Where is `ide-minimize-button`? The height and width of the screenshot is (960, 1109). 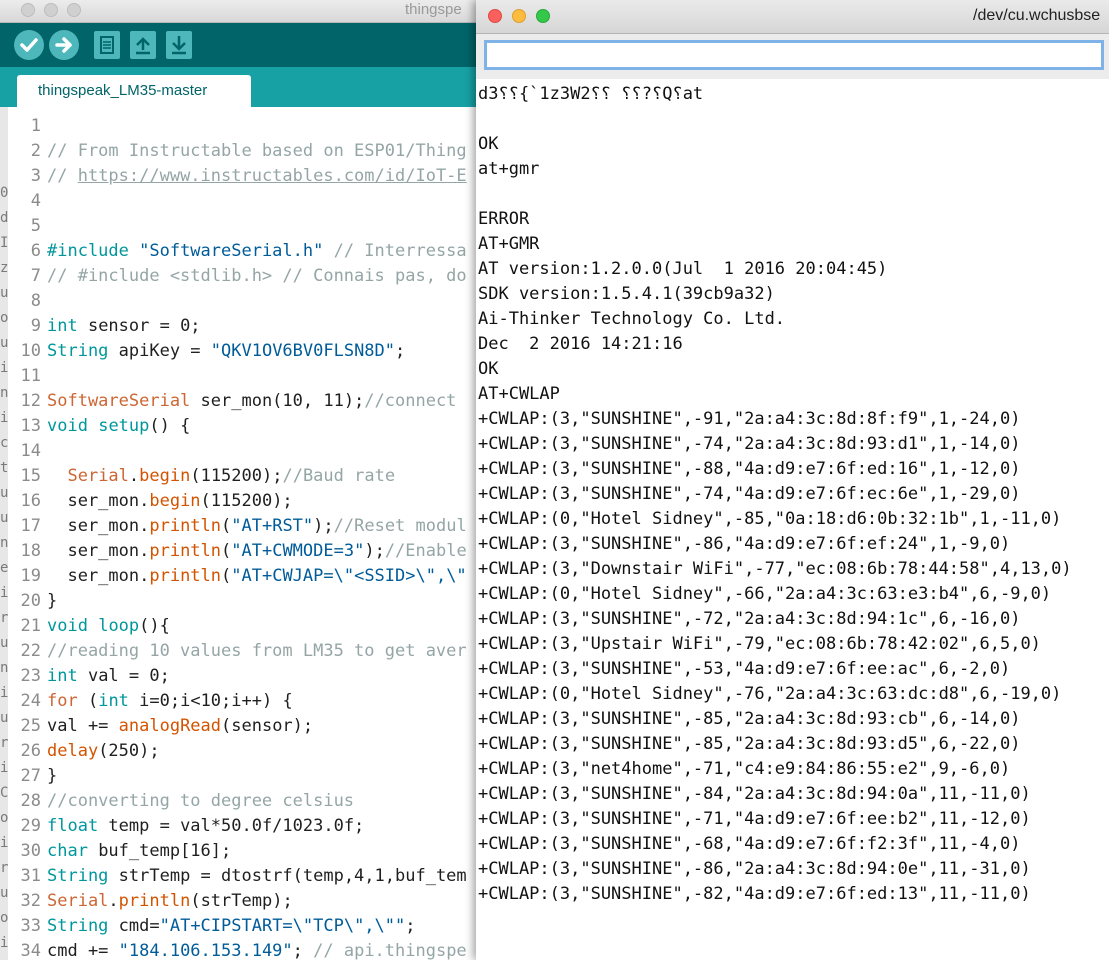 ide-minimize-button is located at coordinates (51, 10).